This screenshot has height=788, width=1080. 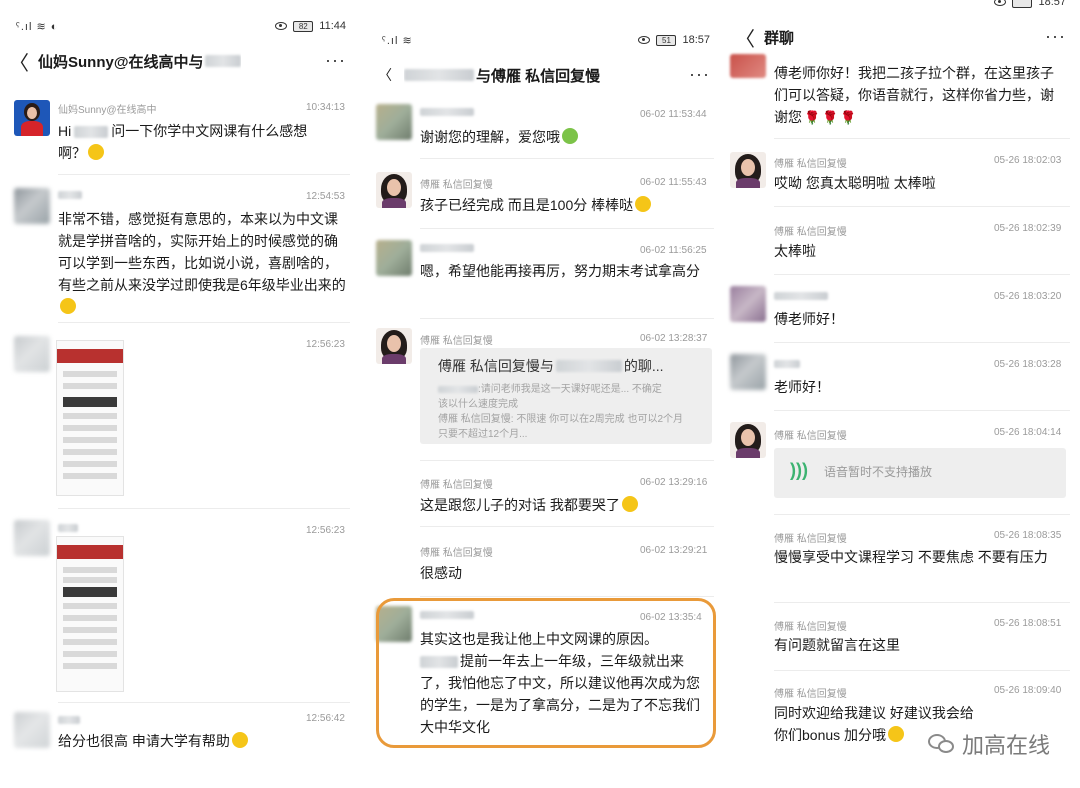 What do you see at coordinates (837, 645) in the screenshot?
I see `message-text: 有问题就留言在这里` at bounding box center [837, 645].